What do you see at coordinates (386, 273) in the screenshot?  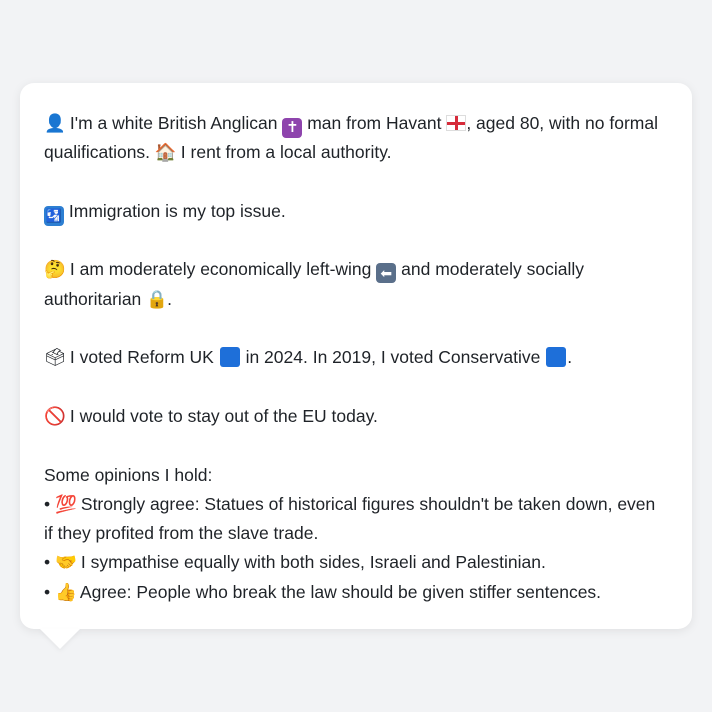 I see `left-arrow-icon: ⬅` at bounding box center [386, 273].